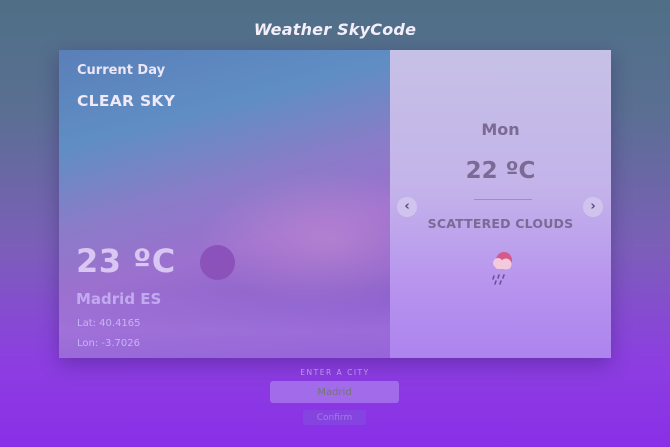  I want to click on prev-day-button: ‹, so click(407, 207).